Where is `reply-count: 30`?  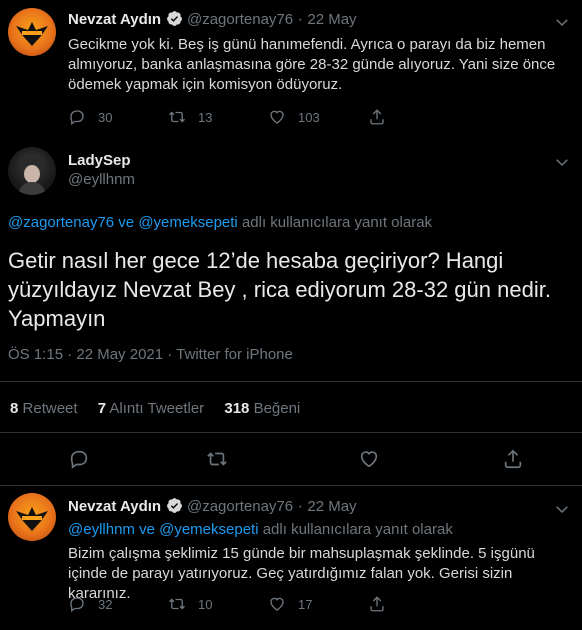 reply-count: 30 is located at coordinates (105, 117).